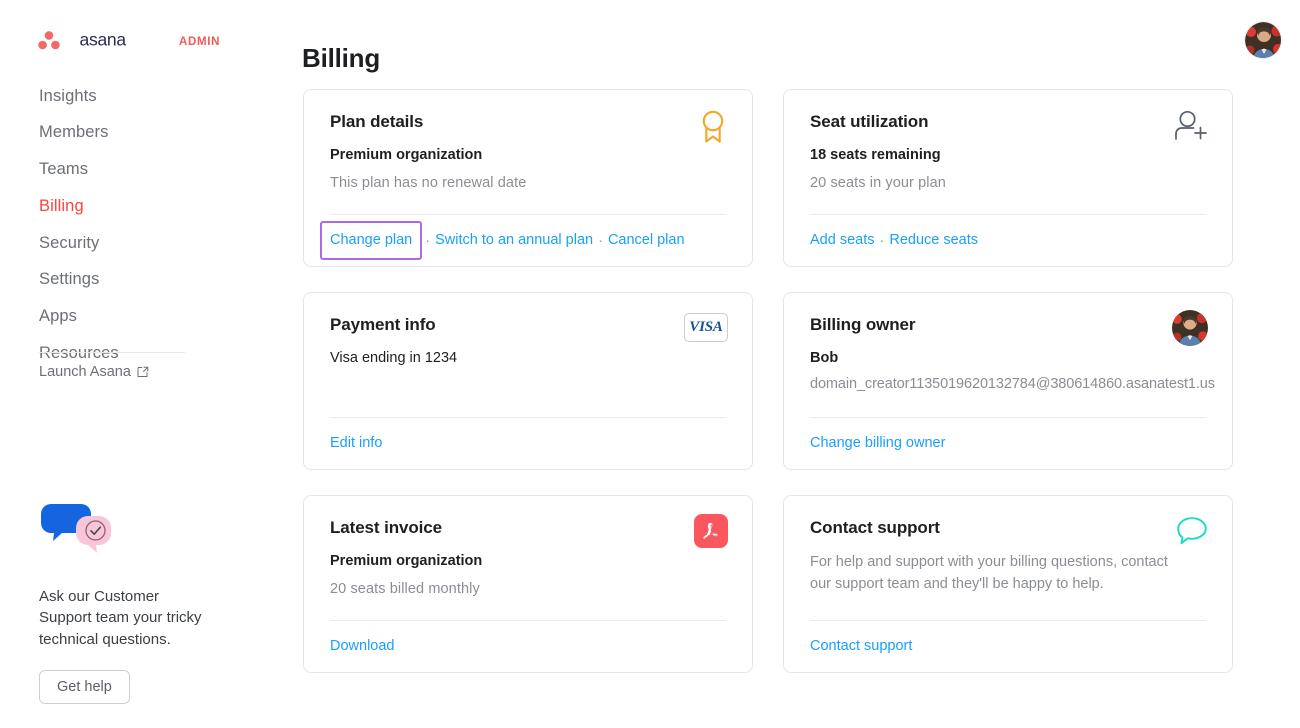  Describe the element at coordinates (863, 324) in the screenshot. I see `card-billing-owner-title: Billing owner` at that location.